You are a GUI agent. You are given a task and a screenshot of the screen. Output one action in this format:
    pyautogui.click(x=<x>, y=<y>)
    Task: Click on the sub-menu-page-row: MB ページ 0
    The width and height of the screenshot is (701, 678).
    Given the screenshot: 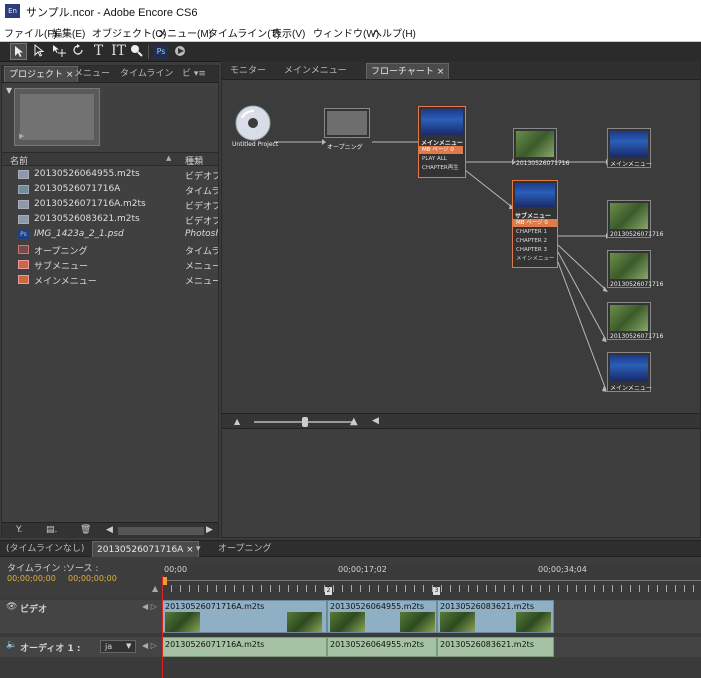 What is the action you would take?
    pyautogui.click(x=535, y=223)
    